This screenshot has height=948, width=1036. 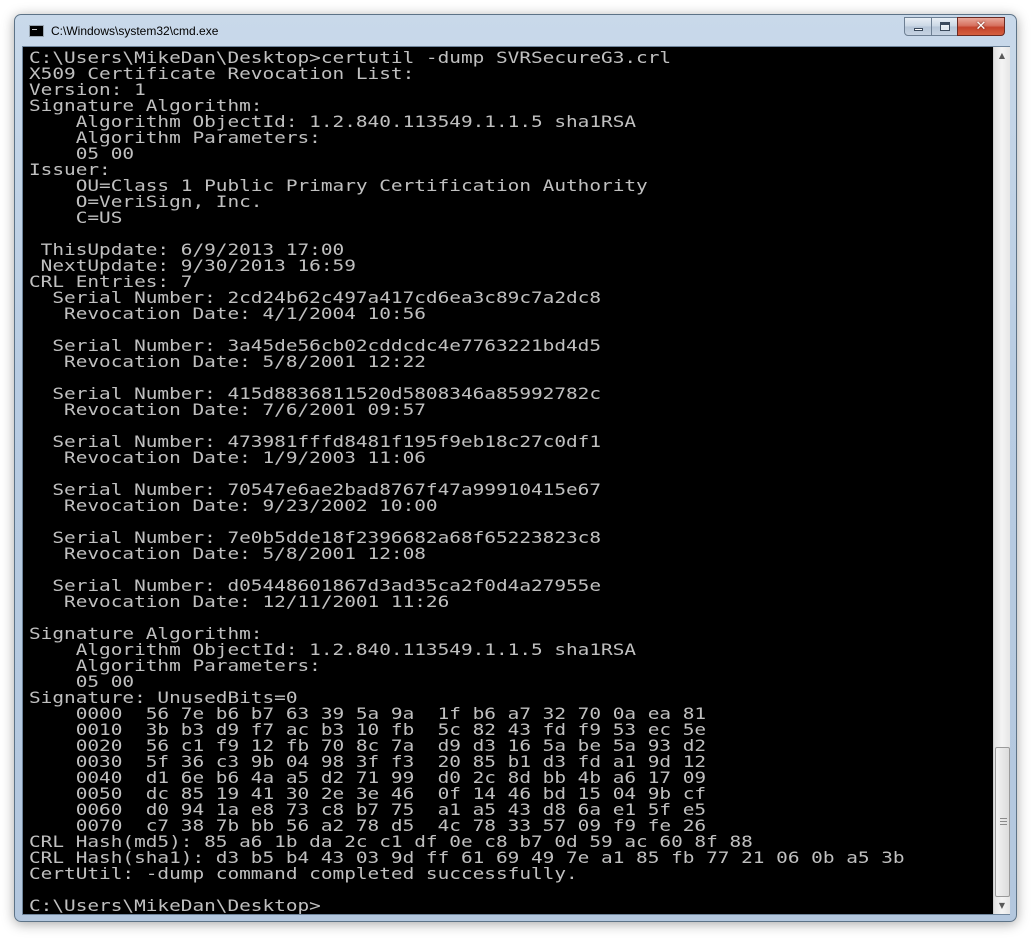 What do you see at coordinates (146, 202) in the screenshot?
I see `console-line: O=VeriSign, Inc.` at bounding box center [146, 202].